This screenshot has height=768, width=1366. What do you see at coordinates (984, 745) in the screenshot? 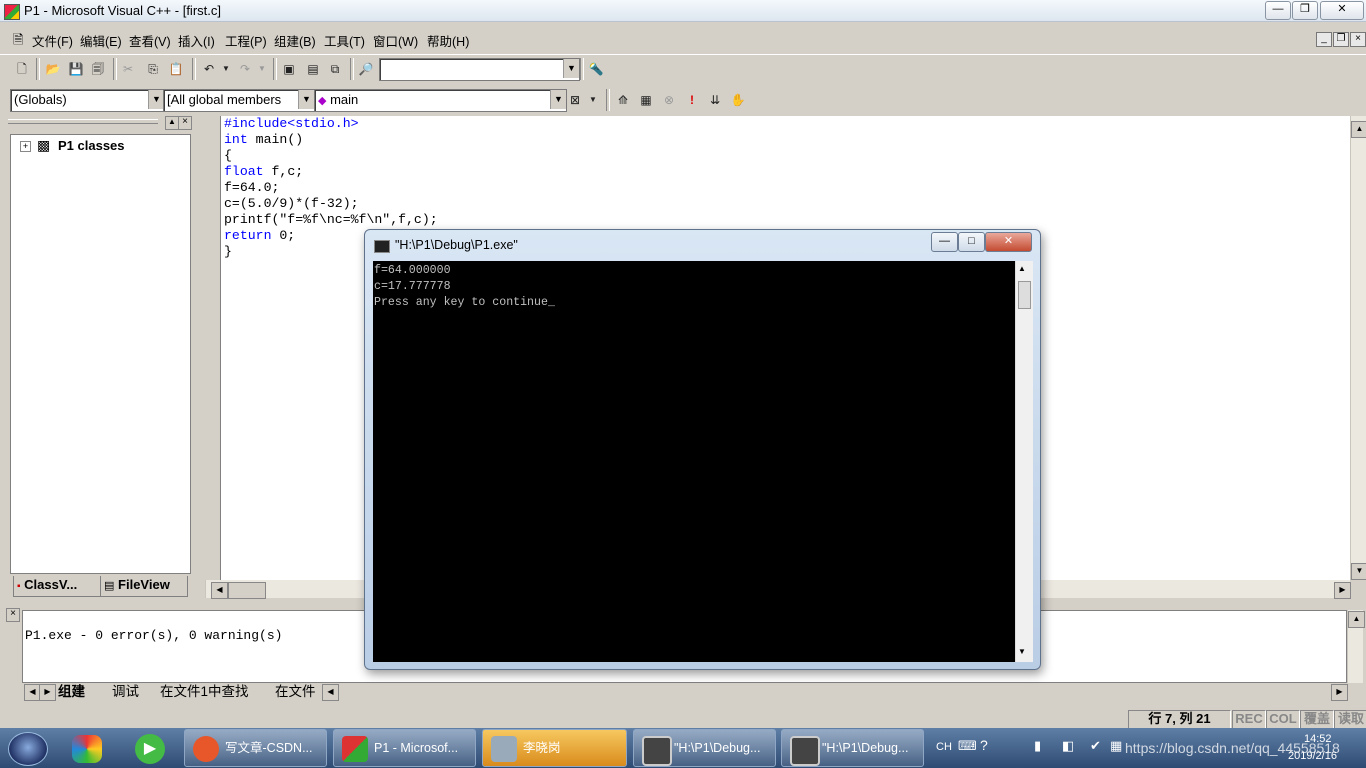
I see `help-icon: ?` at bounding box center [984, 745].